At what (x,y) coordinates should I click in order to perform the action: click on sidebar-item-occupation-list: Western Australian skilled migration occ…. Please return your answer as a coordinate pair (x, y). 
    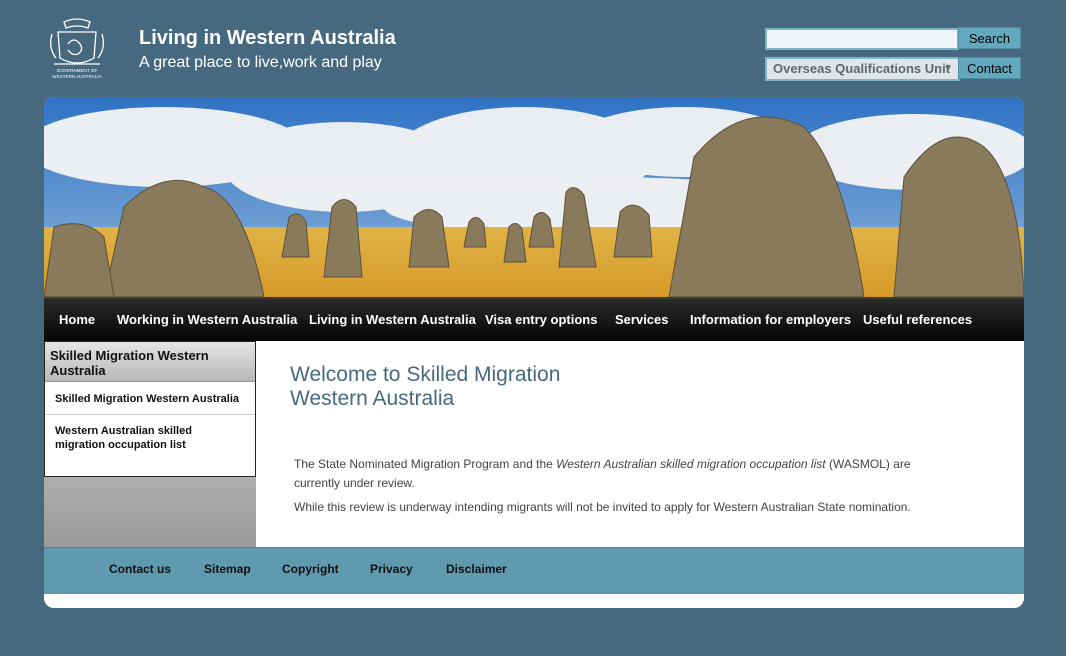
    Looking at the image, I should click on (150, 438).